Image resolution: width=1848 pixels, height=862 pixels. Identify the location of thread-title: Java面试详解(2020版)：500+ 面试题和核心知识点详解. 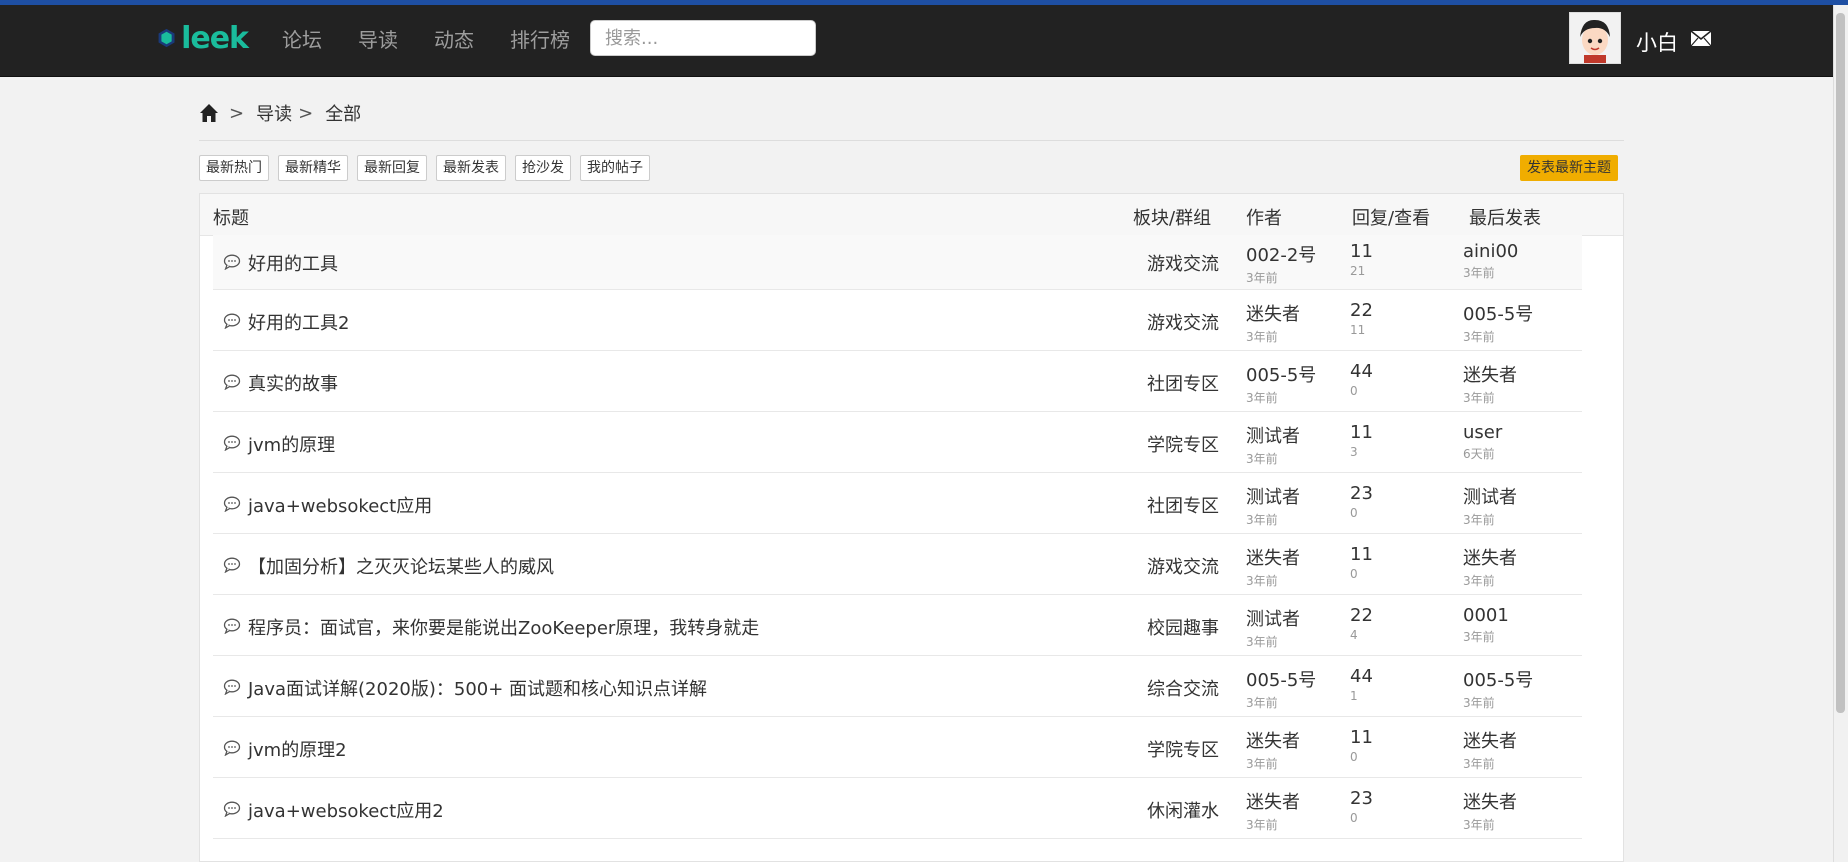
(477, 688).